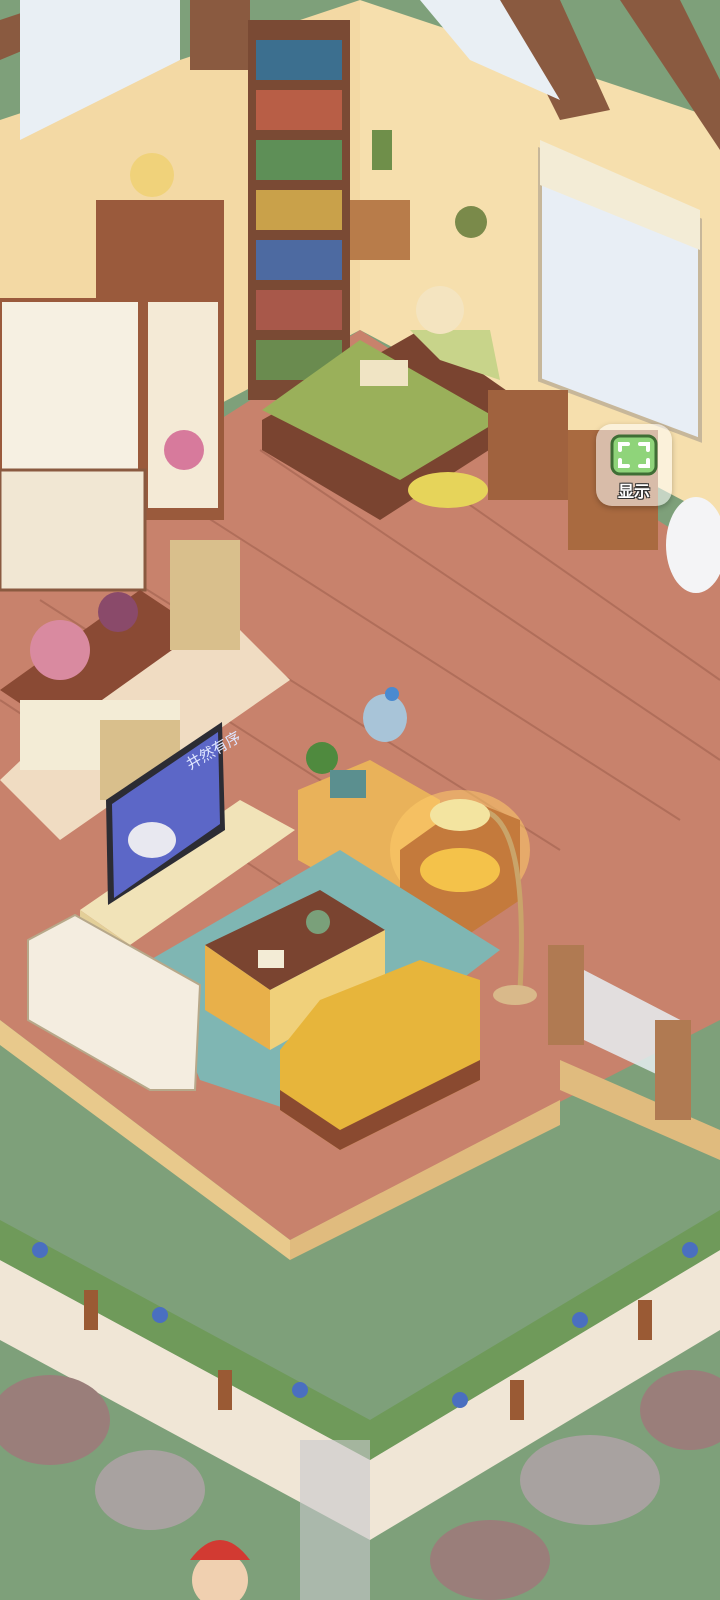 Image resolution: width=720 pixels, height=1600 pixels. I want to click on wall-lamp, so click(382, 150).